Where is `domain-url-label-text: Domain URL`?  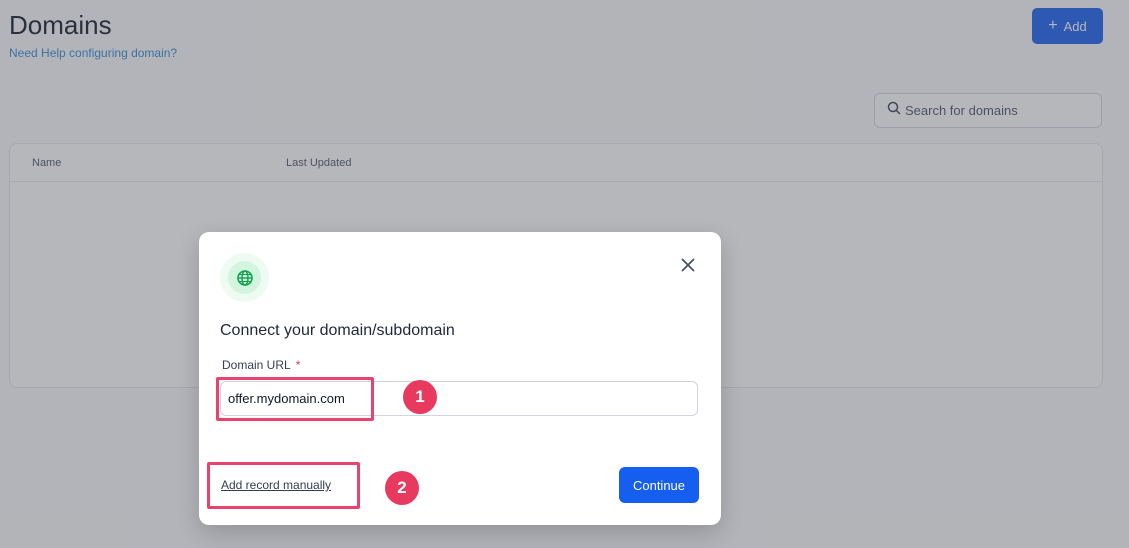
domain-url-label-text: Domain URL is located at coordinates (256, 365).